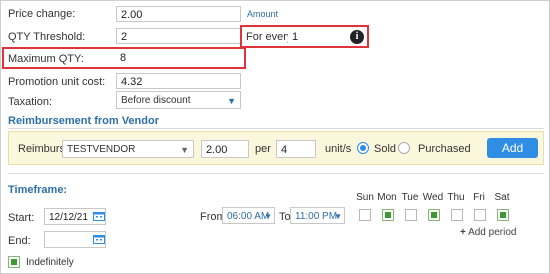 The image size is (550, 274). Describe the element at coordinates (68, 217) in the screenshot. I see `start-date-value: 12/12/21` at that location.